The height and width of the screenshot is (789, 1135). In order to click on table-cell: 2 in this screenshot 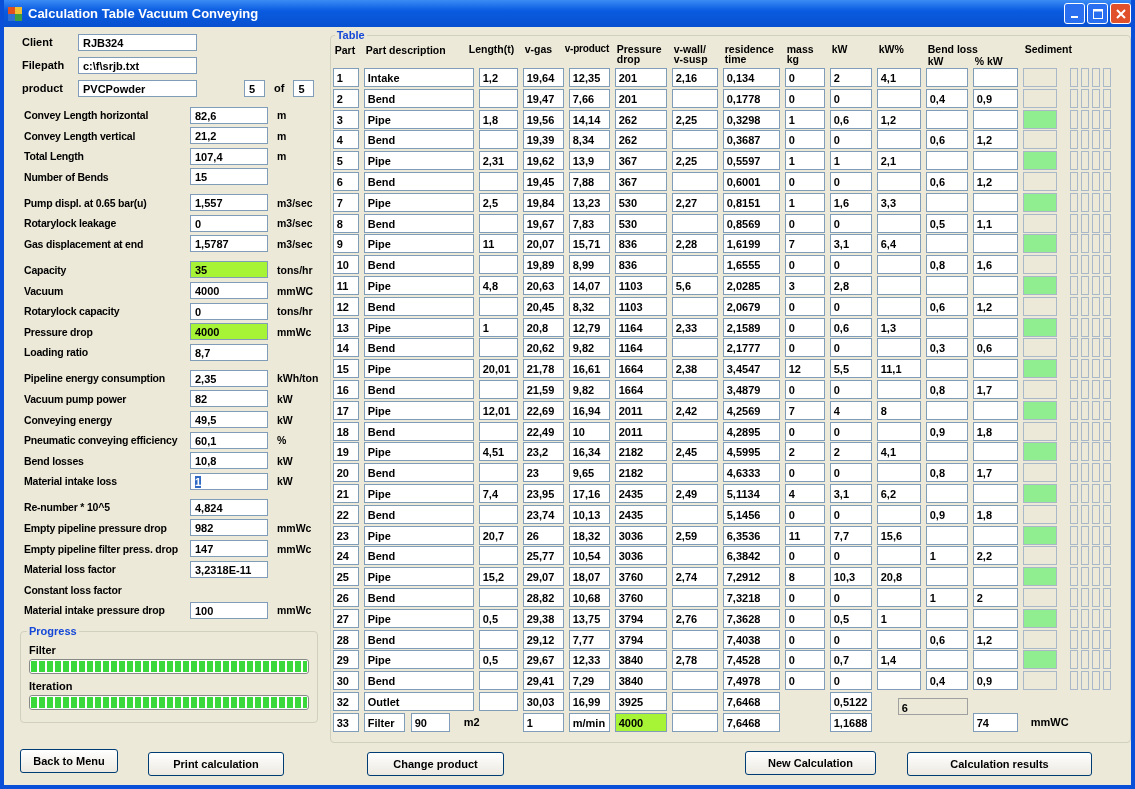, I will do `click(995, 597)`.